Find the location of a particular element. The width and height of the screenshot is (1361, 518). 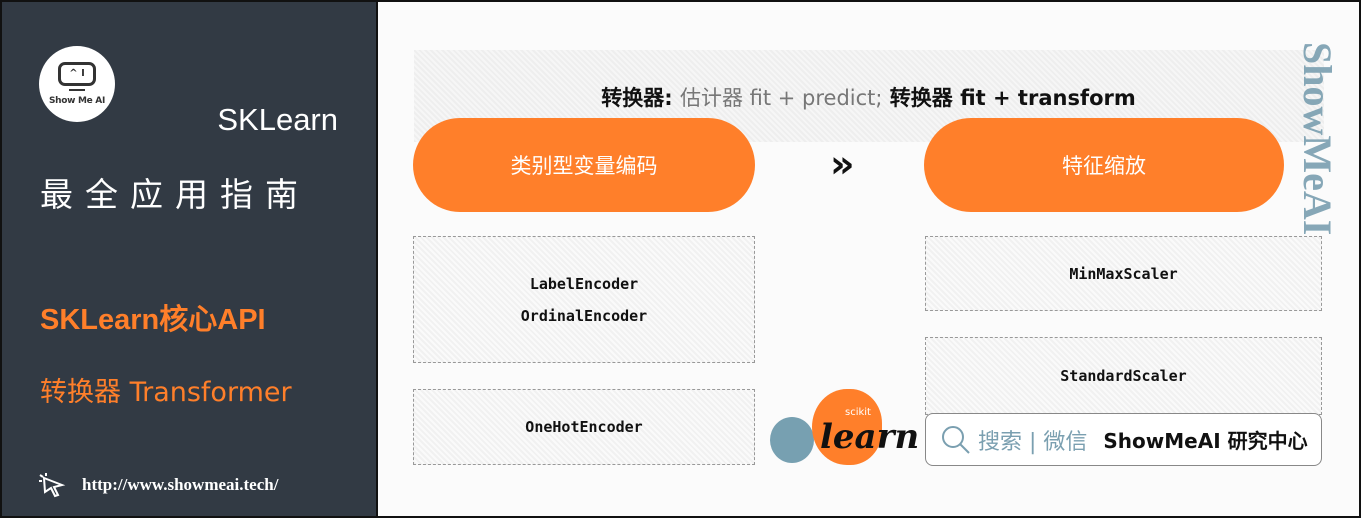

title-en: SKLearn is located at coordinates (277, 119).